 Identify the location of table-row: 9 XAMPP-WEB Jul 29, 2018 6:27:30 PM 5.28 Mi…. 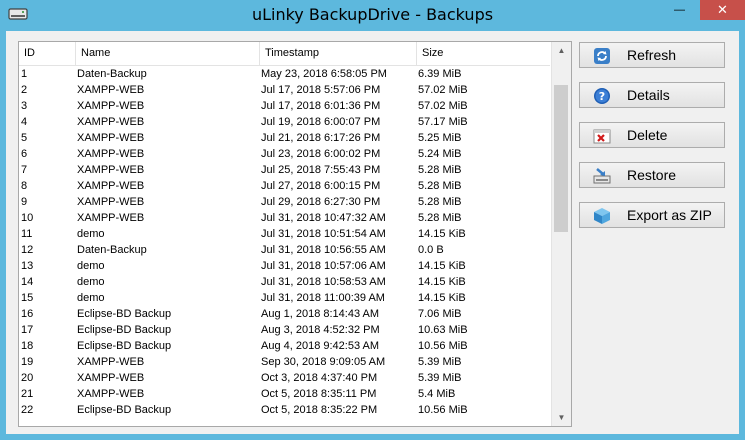
(284, 202).